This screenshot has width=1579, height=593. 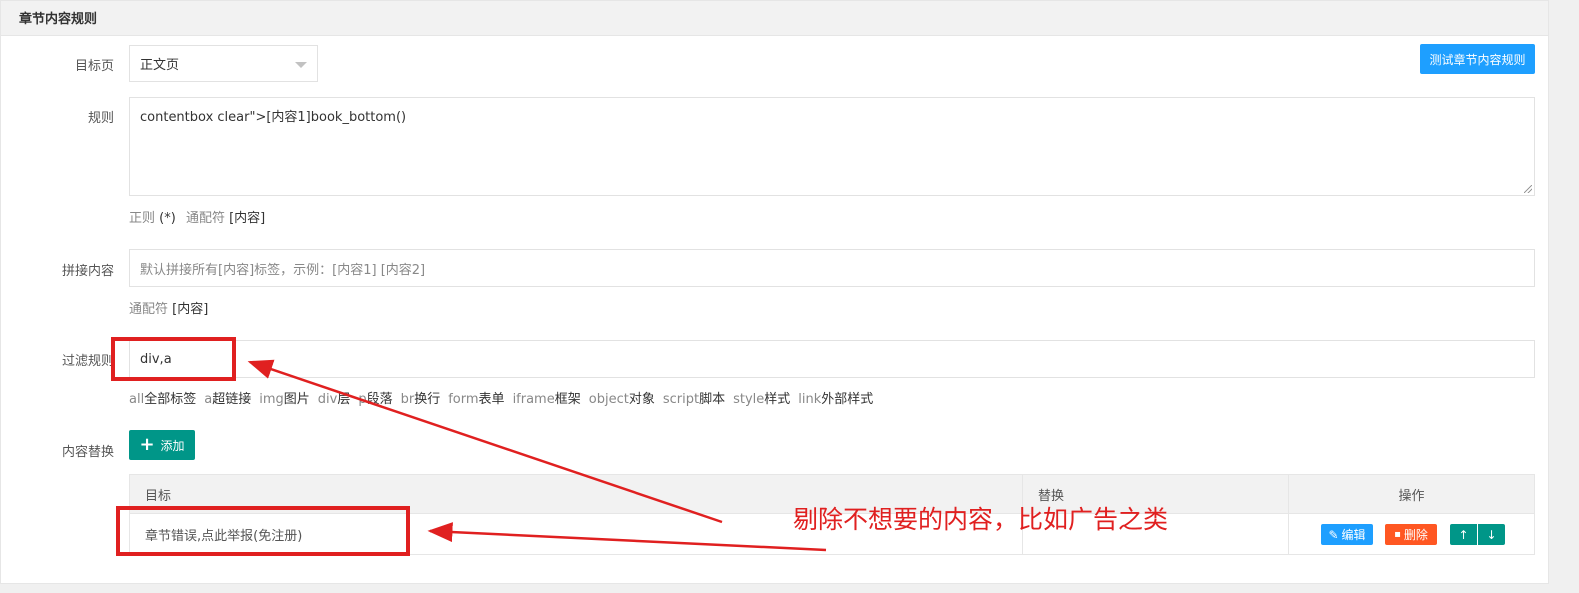 What do you see at coordinates (485, 441) in the screenshot?
I see `arrow-to-filter` at bounding box center [485, 441].